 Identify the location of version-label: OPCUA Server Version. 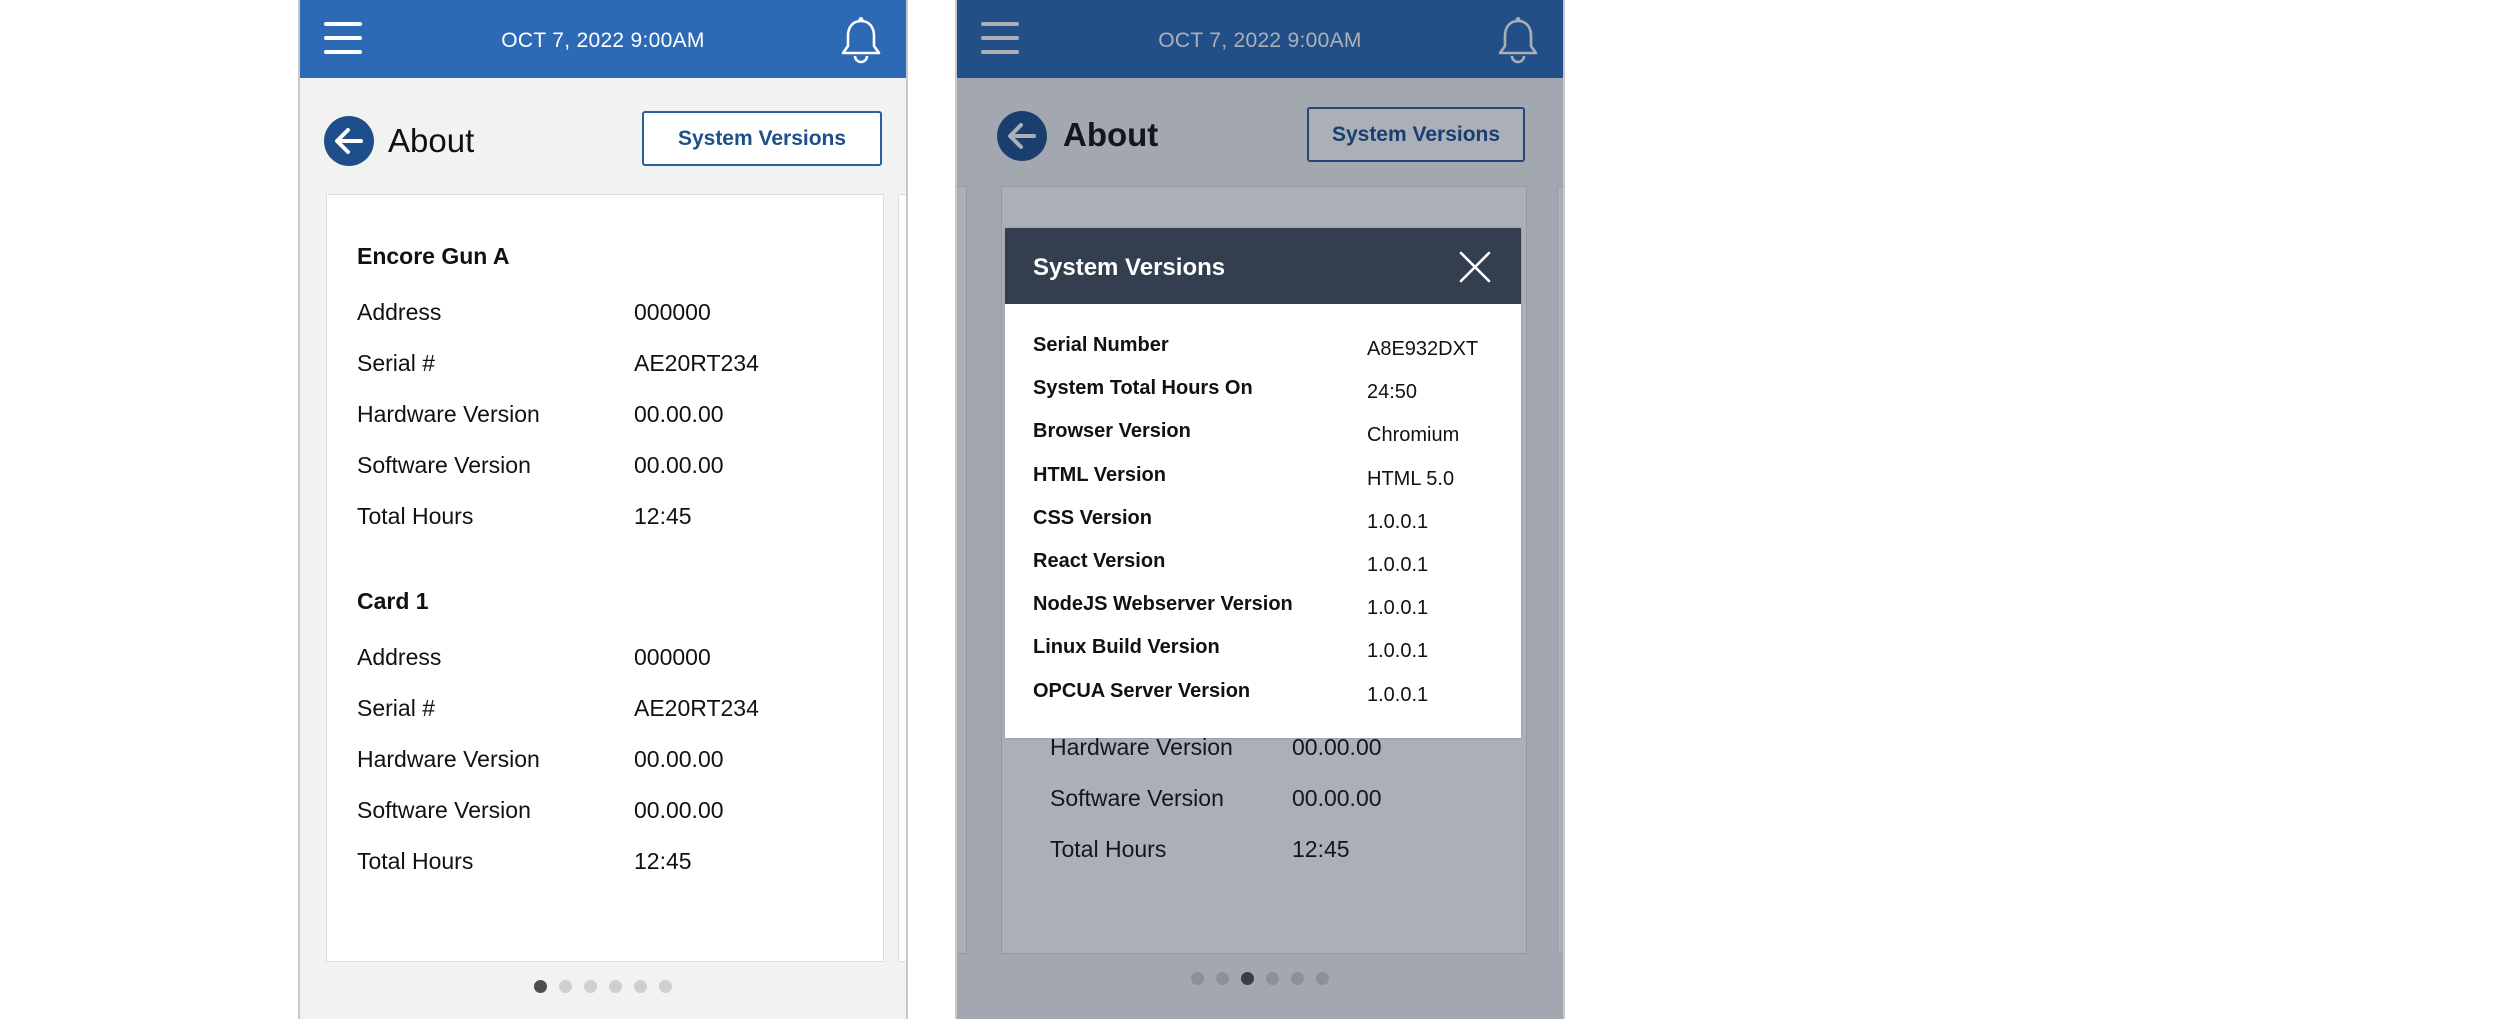
(1142, 690).